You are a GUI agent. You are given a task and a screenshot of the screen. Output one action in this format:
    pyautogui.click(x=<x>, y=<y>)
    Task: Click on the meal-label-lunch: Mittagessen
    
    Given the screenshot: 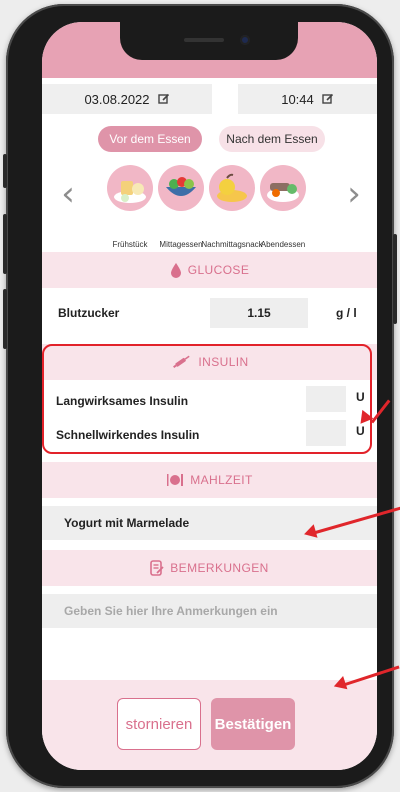 What is the action you would take?
    pyautogui.click(x=181, y=244)
    